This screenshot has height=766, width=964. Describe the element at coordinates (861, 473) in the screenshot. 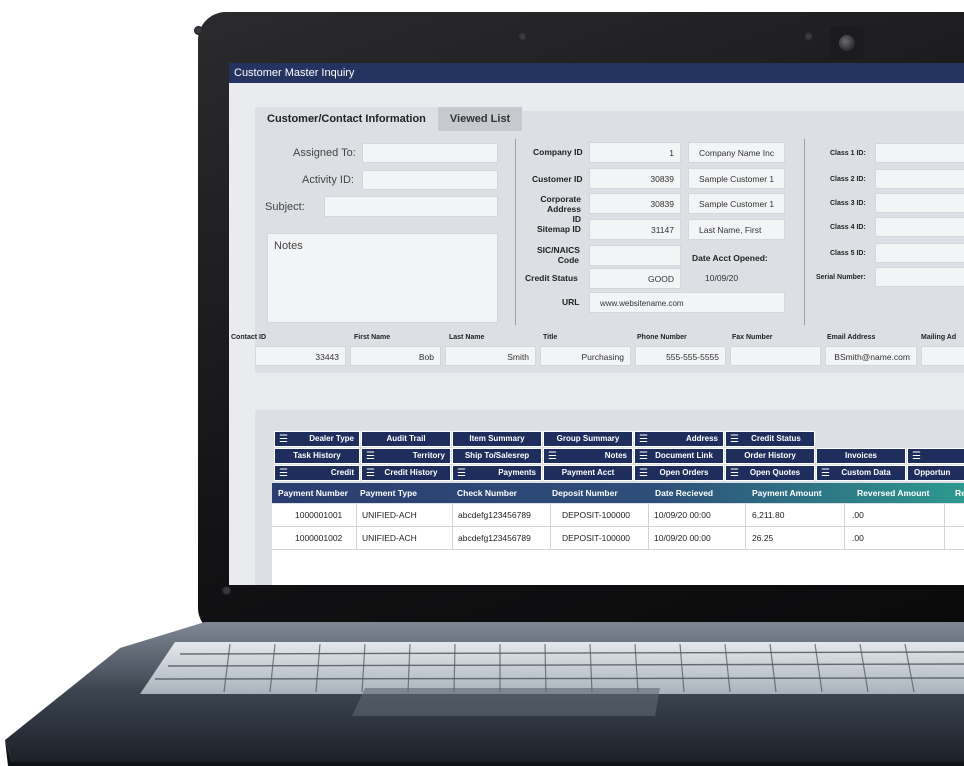

I see `custom-data-button: ☰ Custom Data` at that location.